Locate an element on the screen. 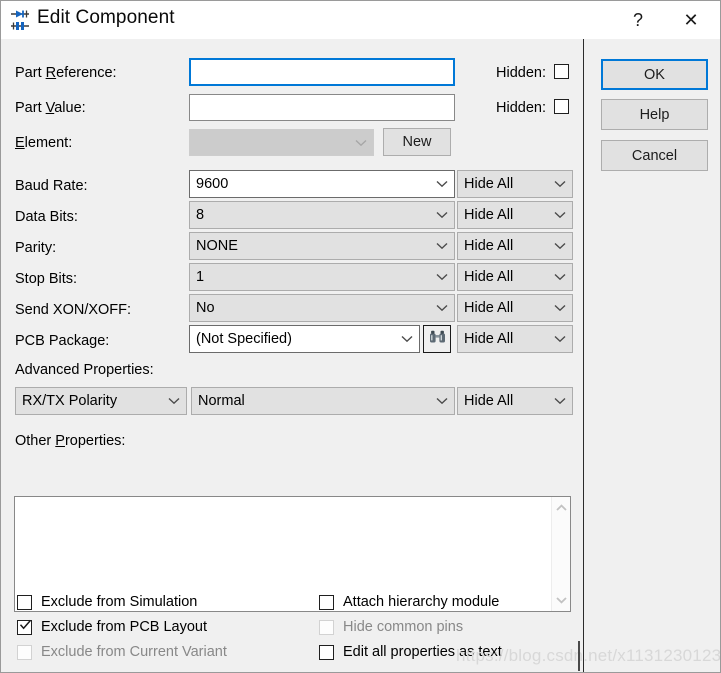  part-value-input is located at coordinates (322, 107).